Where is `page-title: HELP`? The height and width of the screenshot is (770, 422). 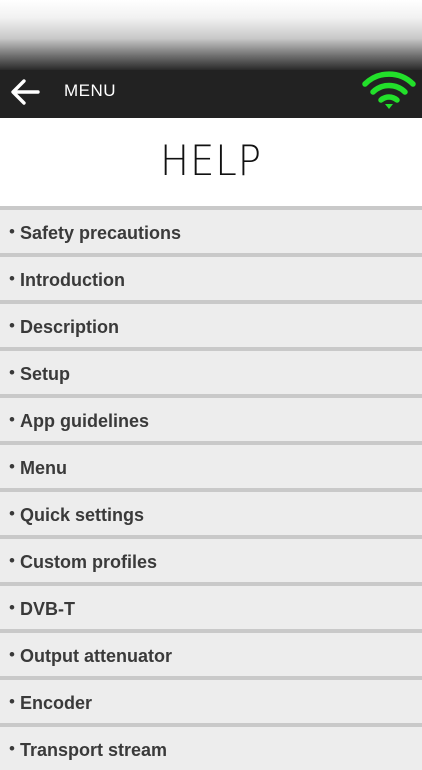 page-title: HELP is located at coordinates (210, 160).